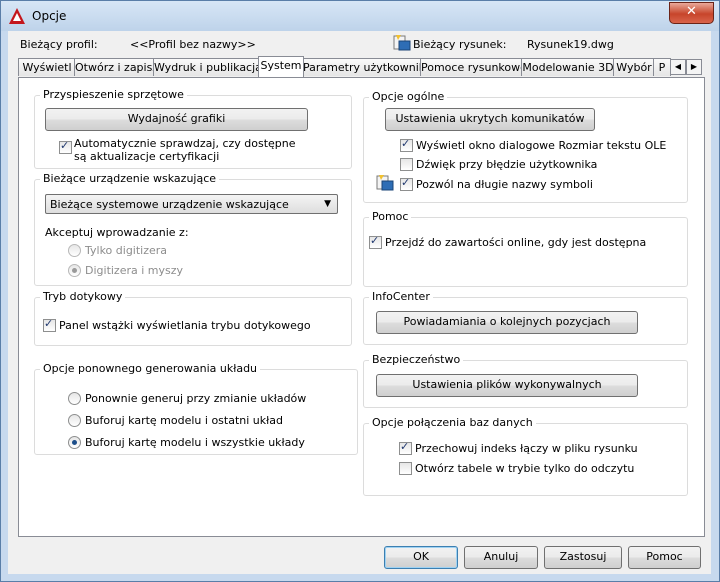 The height and width of the screenshot is (582, 720). Describe the element at coordinates (74, 420) in the screenshot. I see `cache-model-last-layout-radio` at that location.